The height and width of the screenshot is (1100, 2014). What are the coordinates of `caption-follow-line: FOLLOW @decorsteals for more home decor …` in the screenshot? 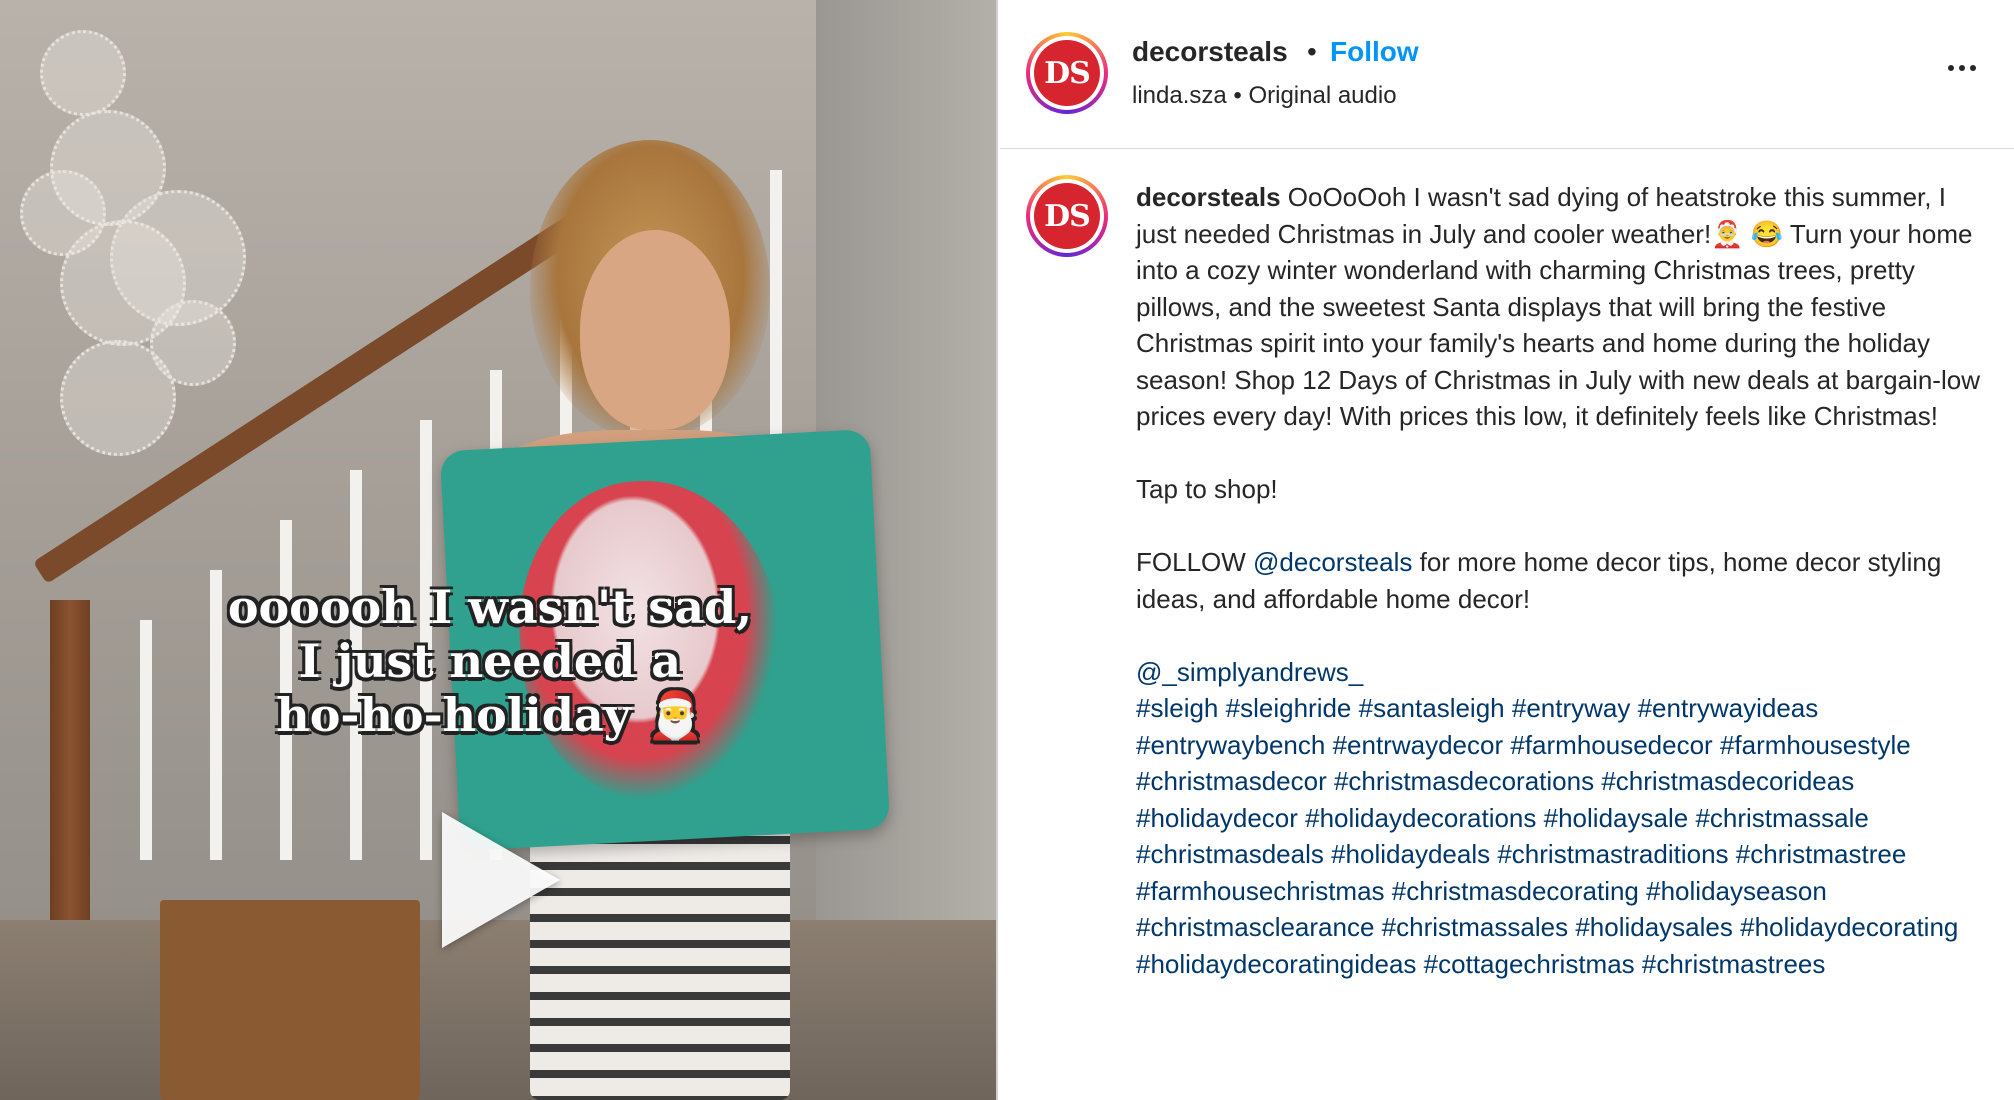 It's located at (1539, 580).